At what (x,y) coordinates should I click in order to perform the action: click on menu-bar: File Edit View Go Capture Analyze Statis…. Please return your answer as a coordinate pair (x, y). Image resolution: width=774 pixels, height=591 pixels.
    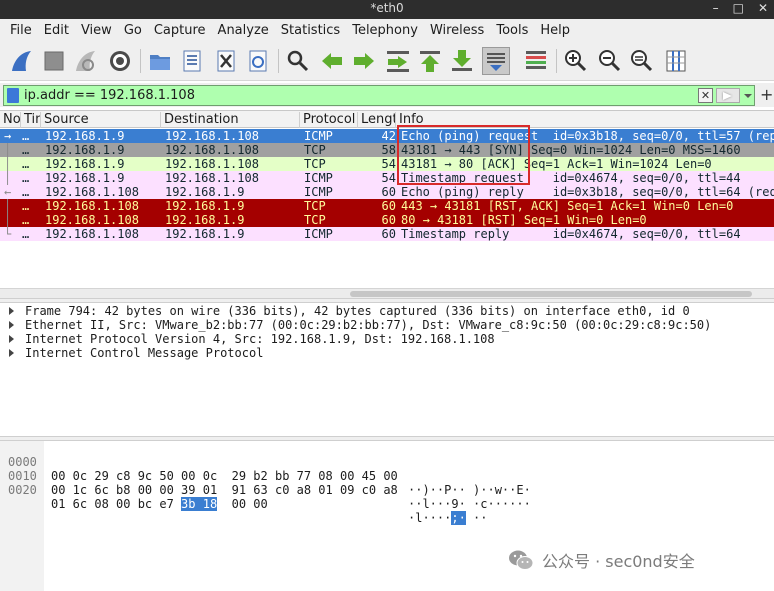
    Looking at the image, I should click on (387, 30).